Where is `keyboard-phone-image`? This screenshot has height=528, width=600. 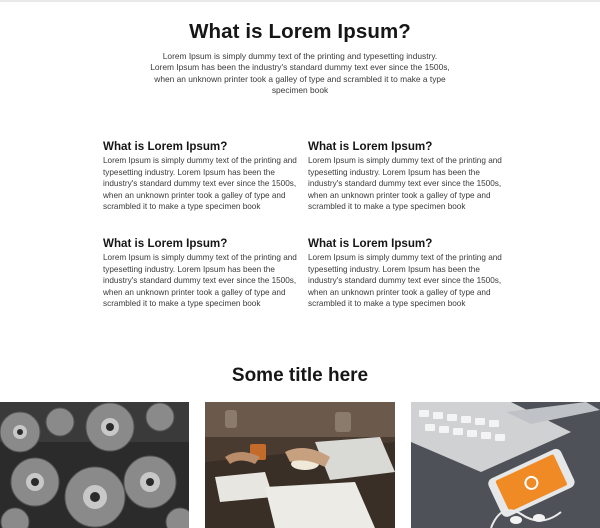 keyboard-phone-image is located at coordinates (505, 465).